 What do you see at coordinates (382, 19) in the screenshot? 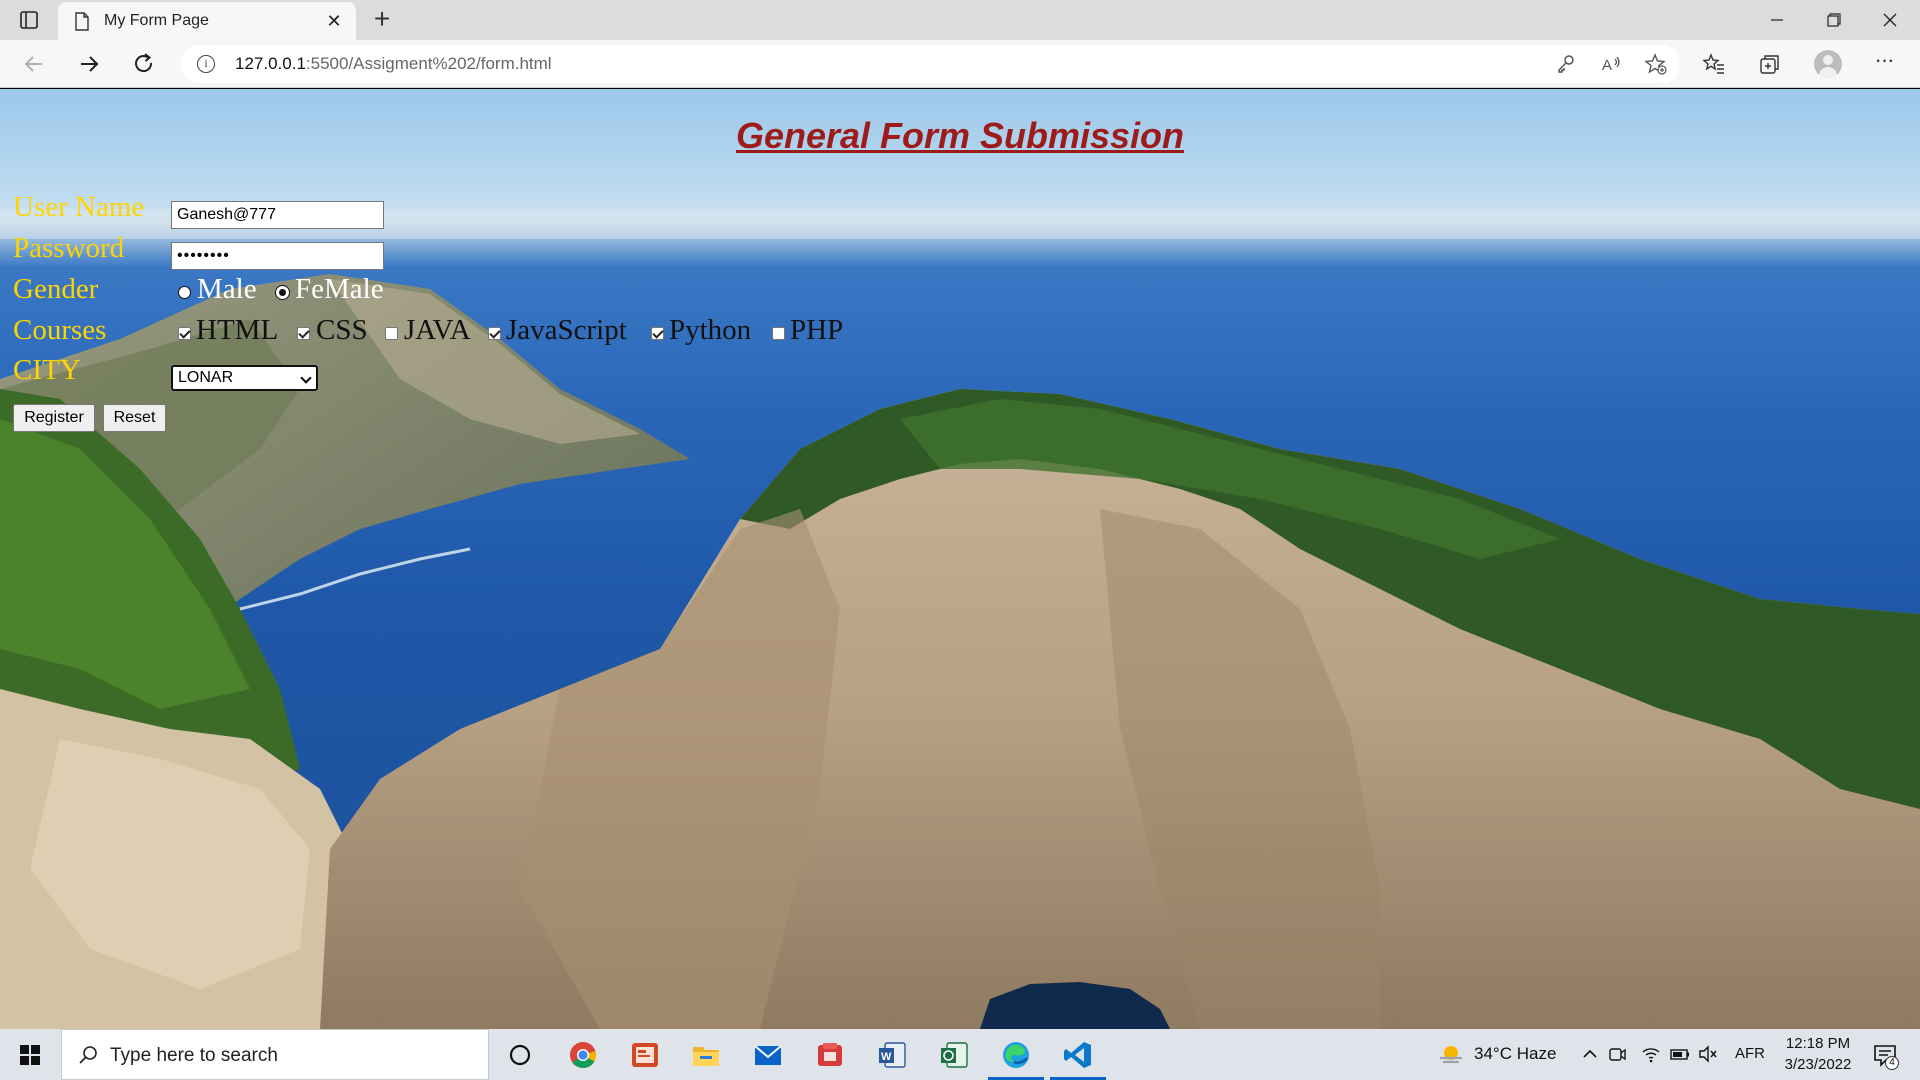
I see `new-tab-button: +` at bounding box center [382, 19].